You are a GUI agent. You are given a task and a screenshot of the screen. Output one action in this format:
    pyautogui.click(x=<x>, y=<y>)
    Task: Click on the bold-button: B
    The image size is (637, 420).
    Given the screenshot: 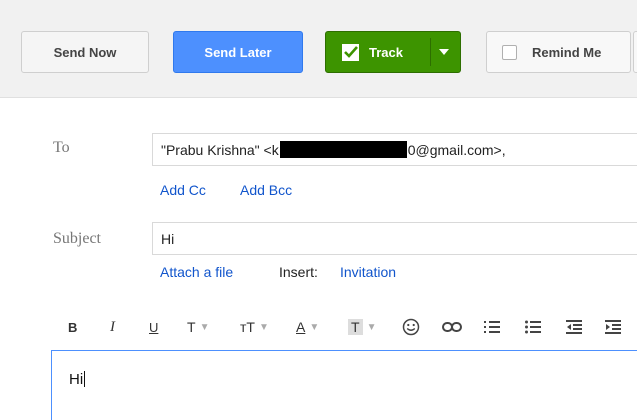 What is the action you would take?
    pyautogui.click(x=72, y=327)
    